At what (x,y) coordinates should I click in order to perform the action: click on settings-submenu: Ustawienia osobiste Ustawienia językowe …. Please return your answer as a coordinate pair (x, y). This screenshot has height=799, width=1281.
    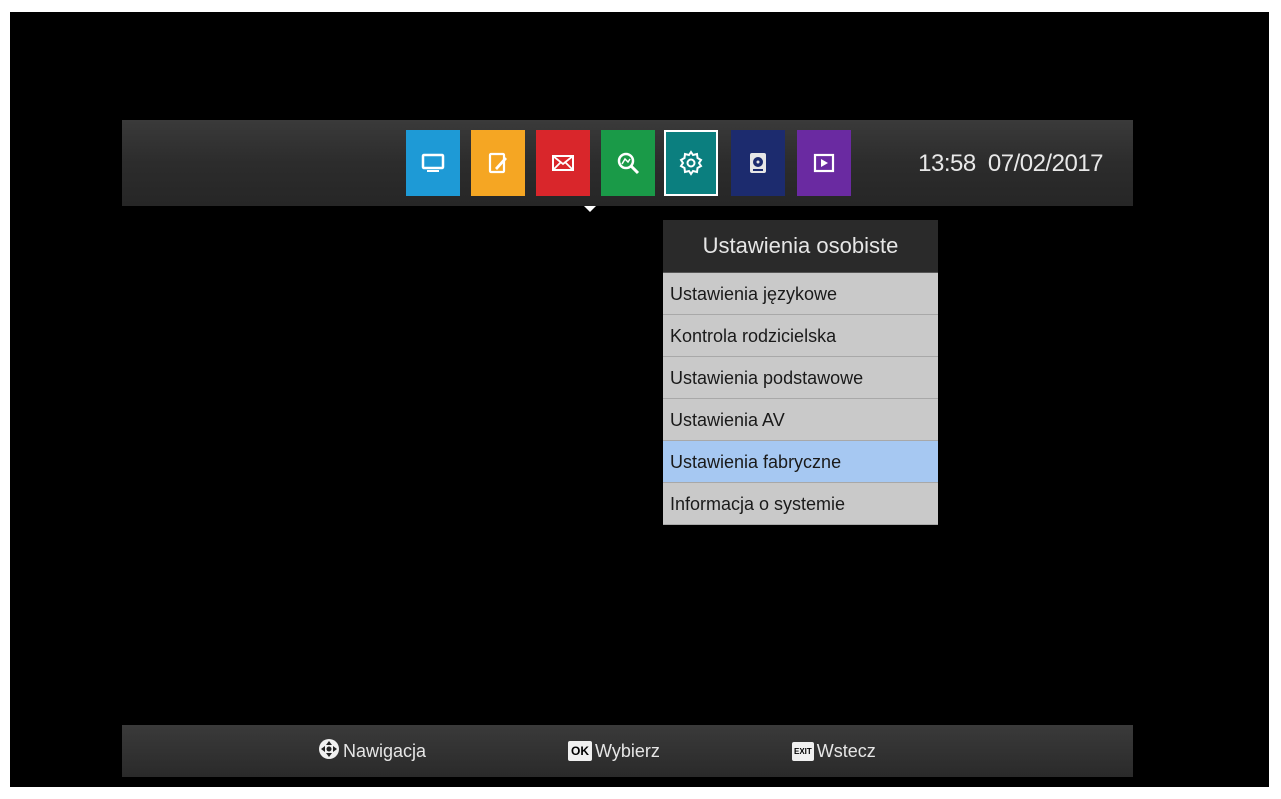
    Looking at the image, I should click on (800, 372).